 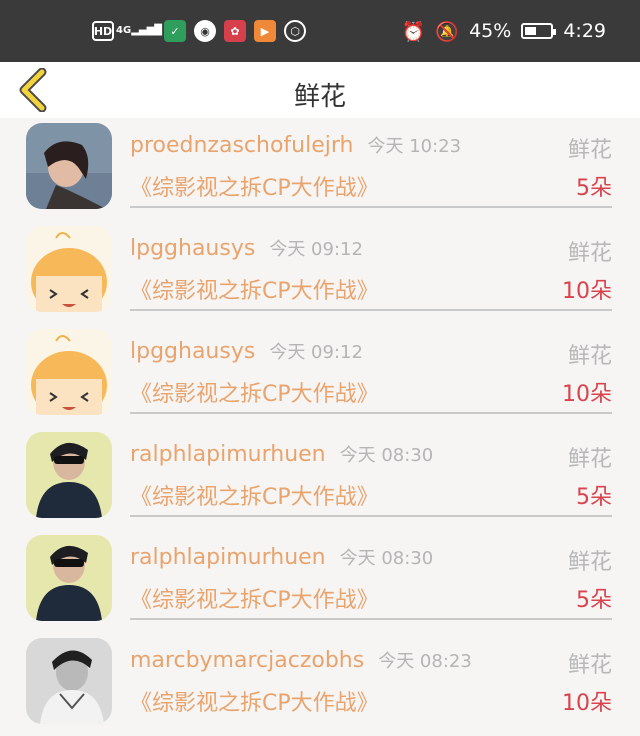 What do you see at coordinates (139, 30) in the screenshot?
I see `signal-icon: 4G ▂▄▆█` at bounding box center [139, 30].